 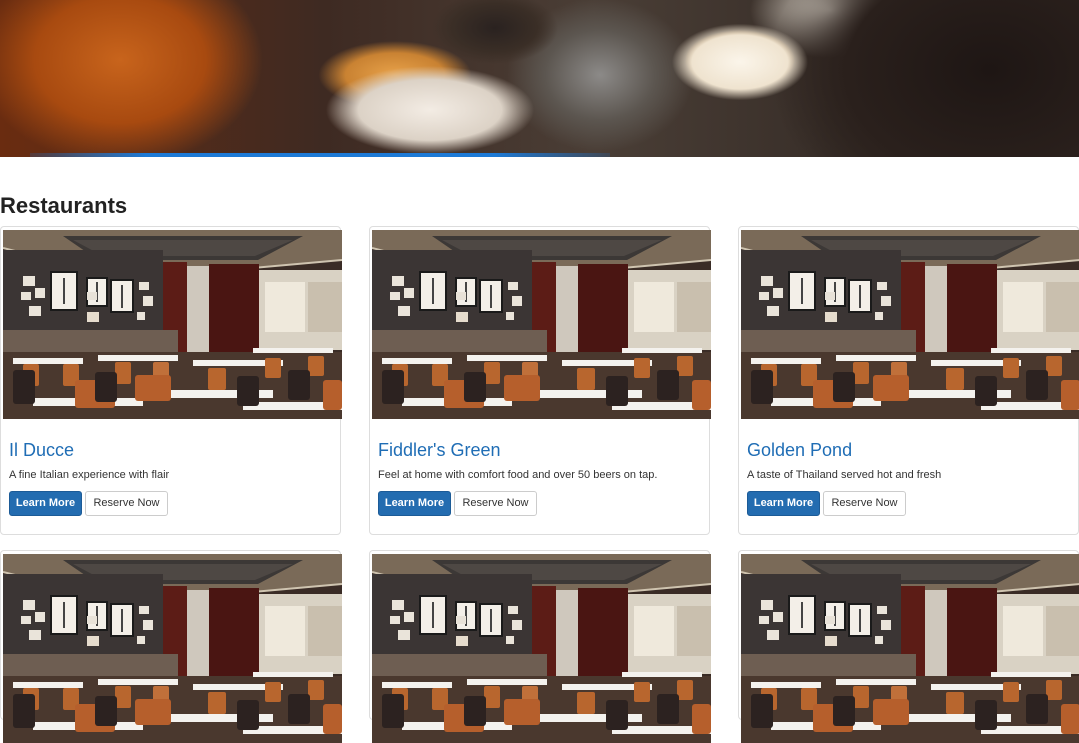 What do you see at coordinates (844, 475) in the screenshot?
I see `restaurant-description: A taste of Thailand served hot and fresh` at bounding box center [844, 475].